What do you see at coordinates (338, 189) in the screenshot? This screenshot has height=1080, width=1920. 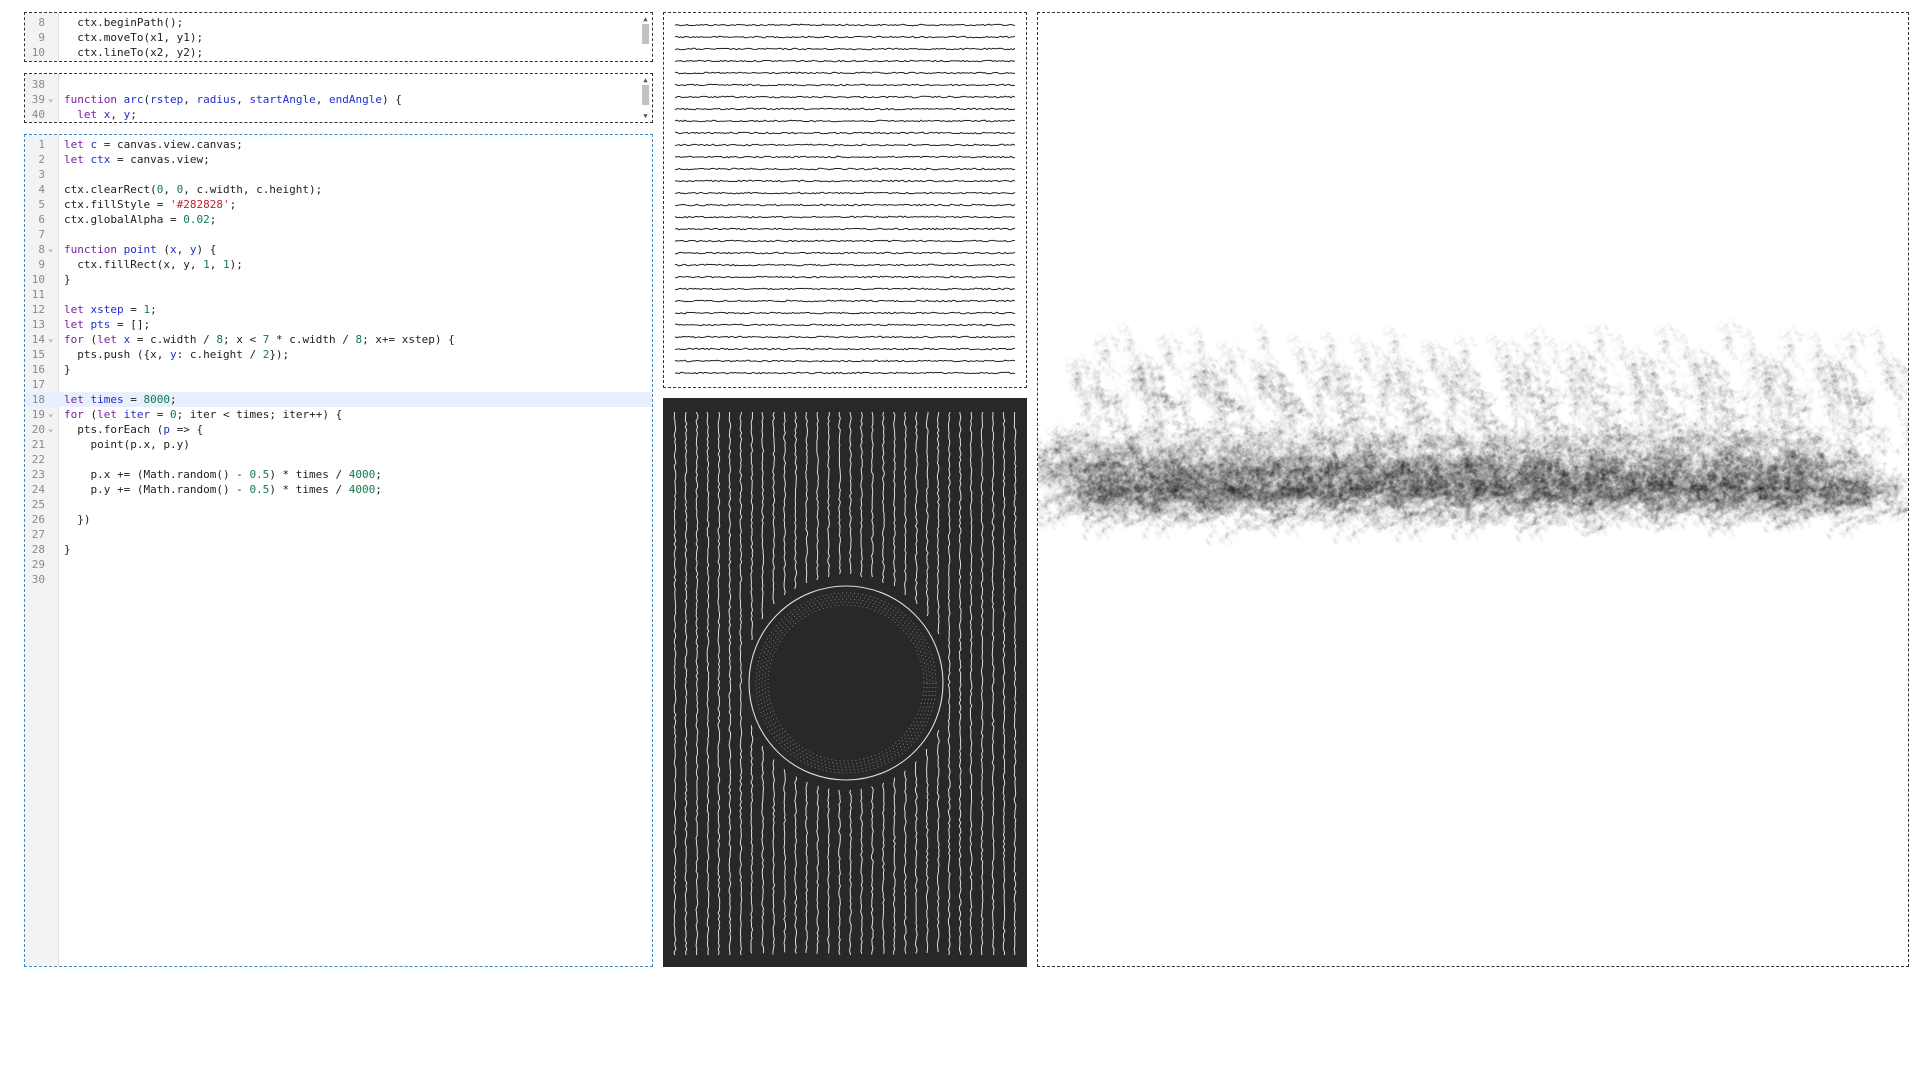 I see `code-line: 4 ctx.clearRect(0, 0, c.width, c.height);` at bounding box center [338, 189].